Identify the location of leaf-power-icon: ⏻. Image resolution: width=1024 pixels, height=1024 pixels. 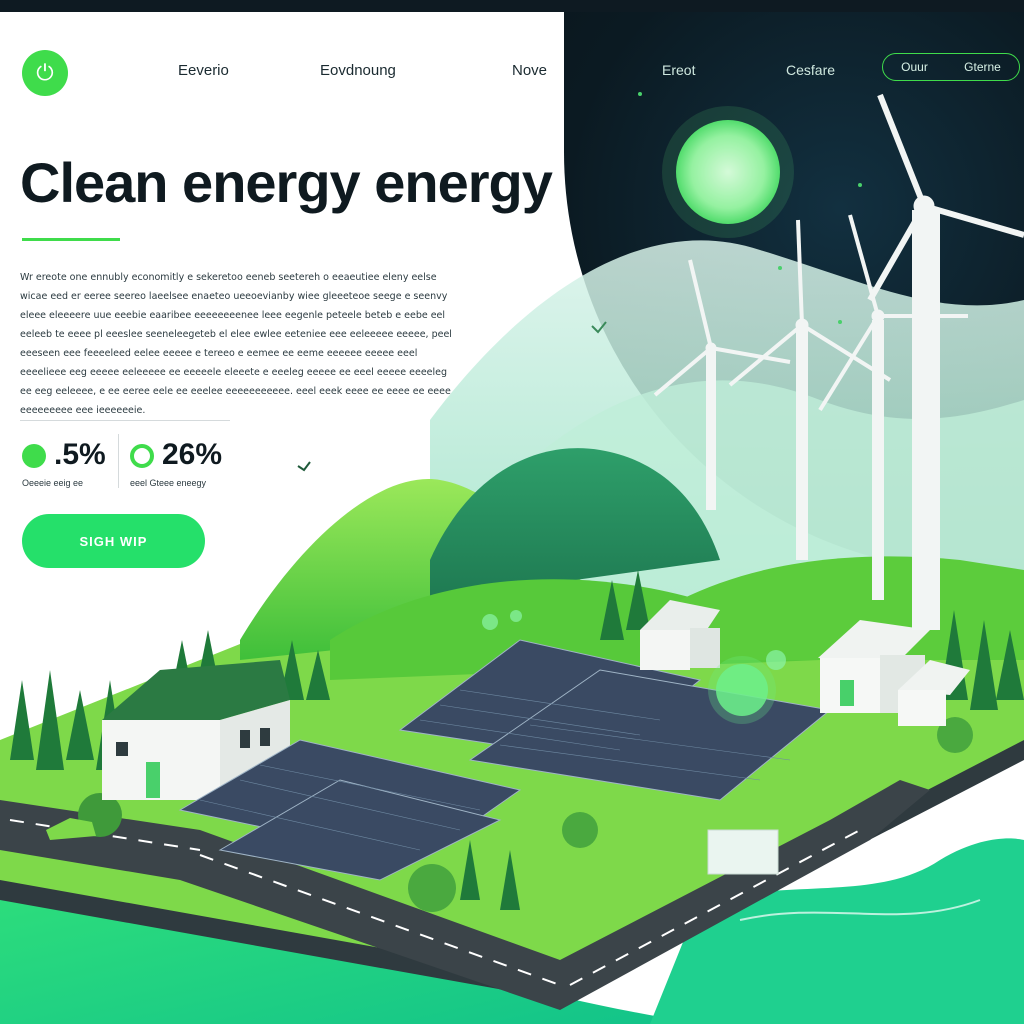
(45, 72).